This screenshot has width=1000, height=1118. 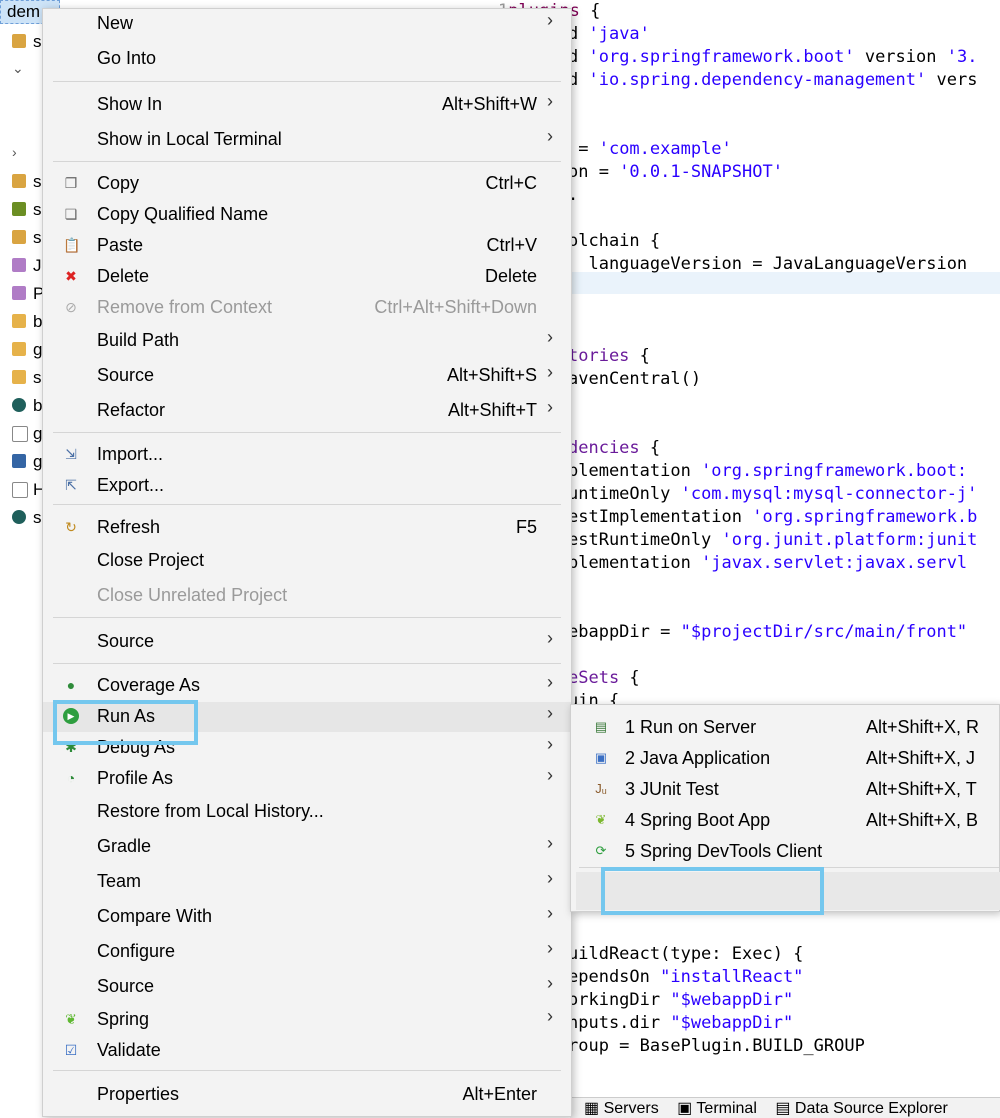 I want to click on menu-item-spring: ❦ Spring ›, so click(x=307, y=1020).